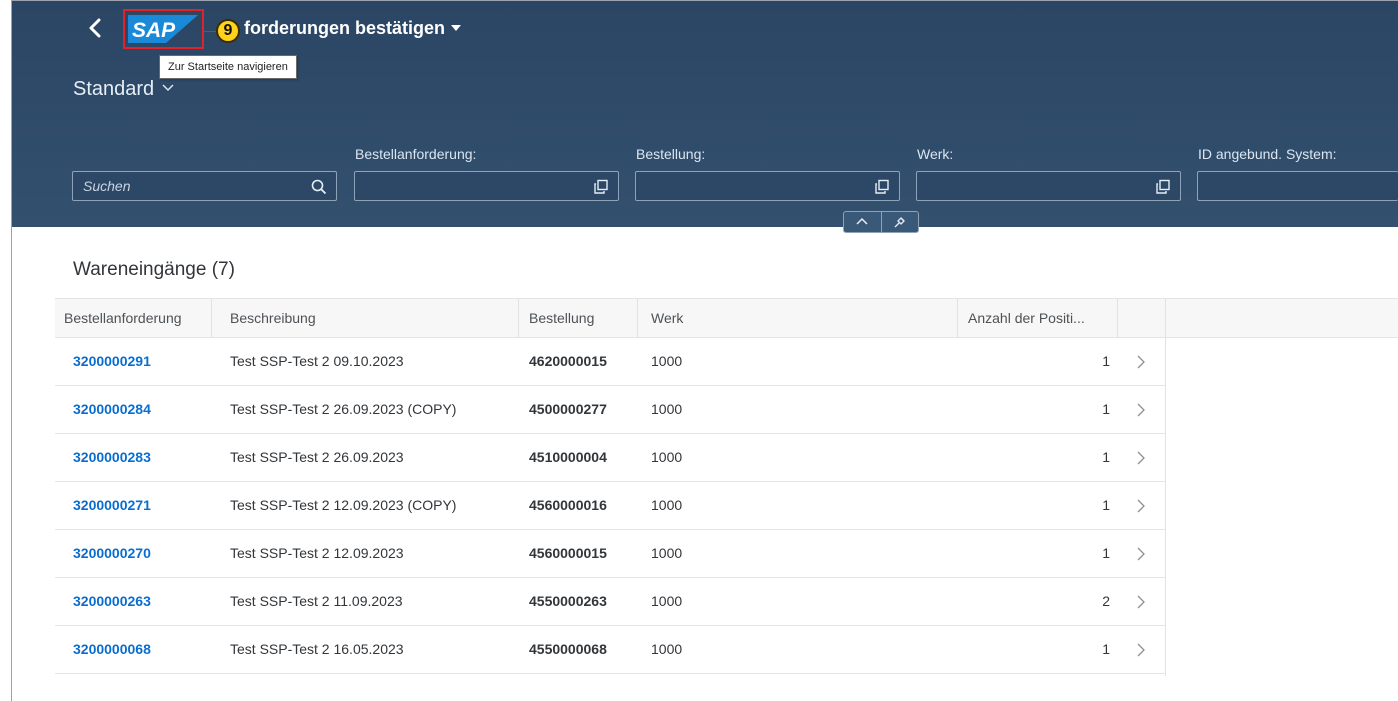  I want to click on caret-down-icon, so click(456, 28).